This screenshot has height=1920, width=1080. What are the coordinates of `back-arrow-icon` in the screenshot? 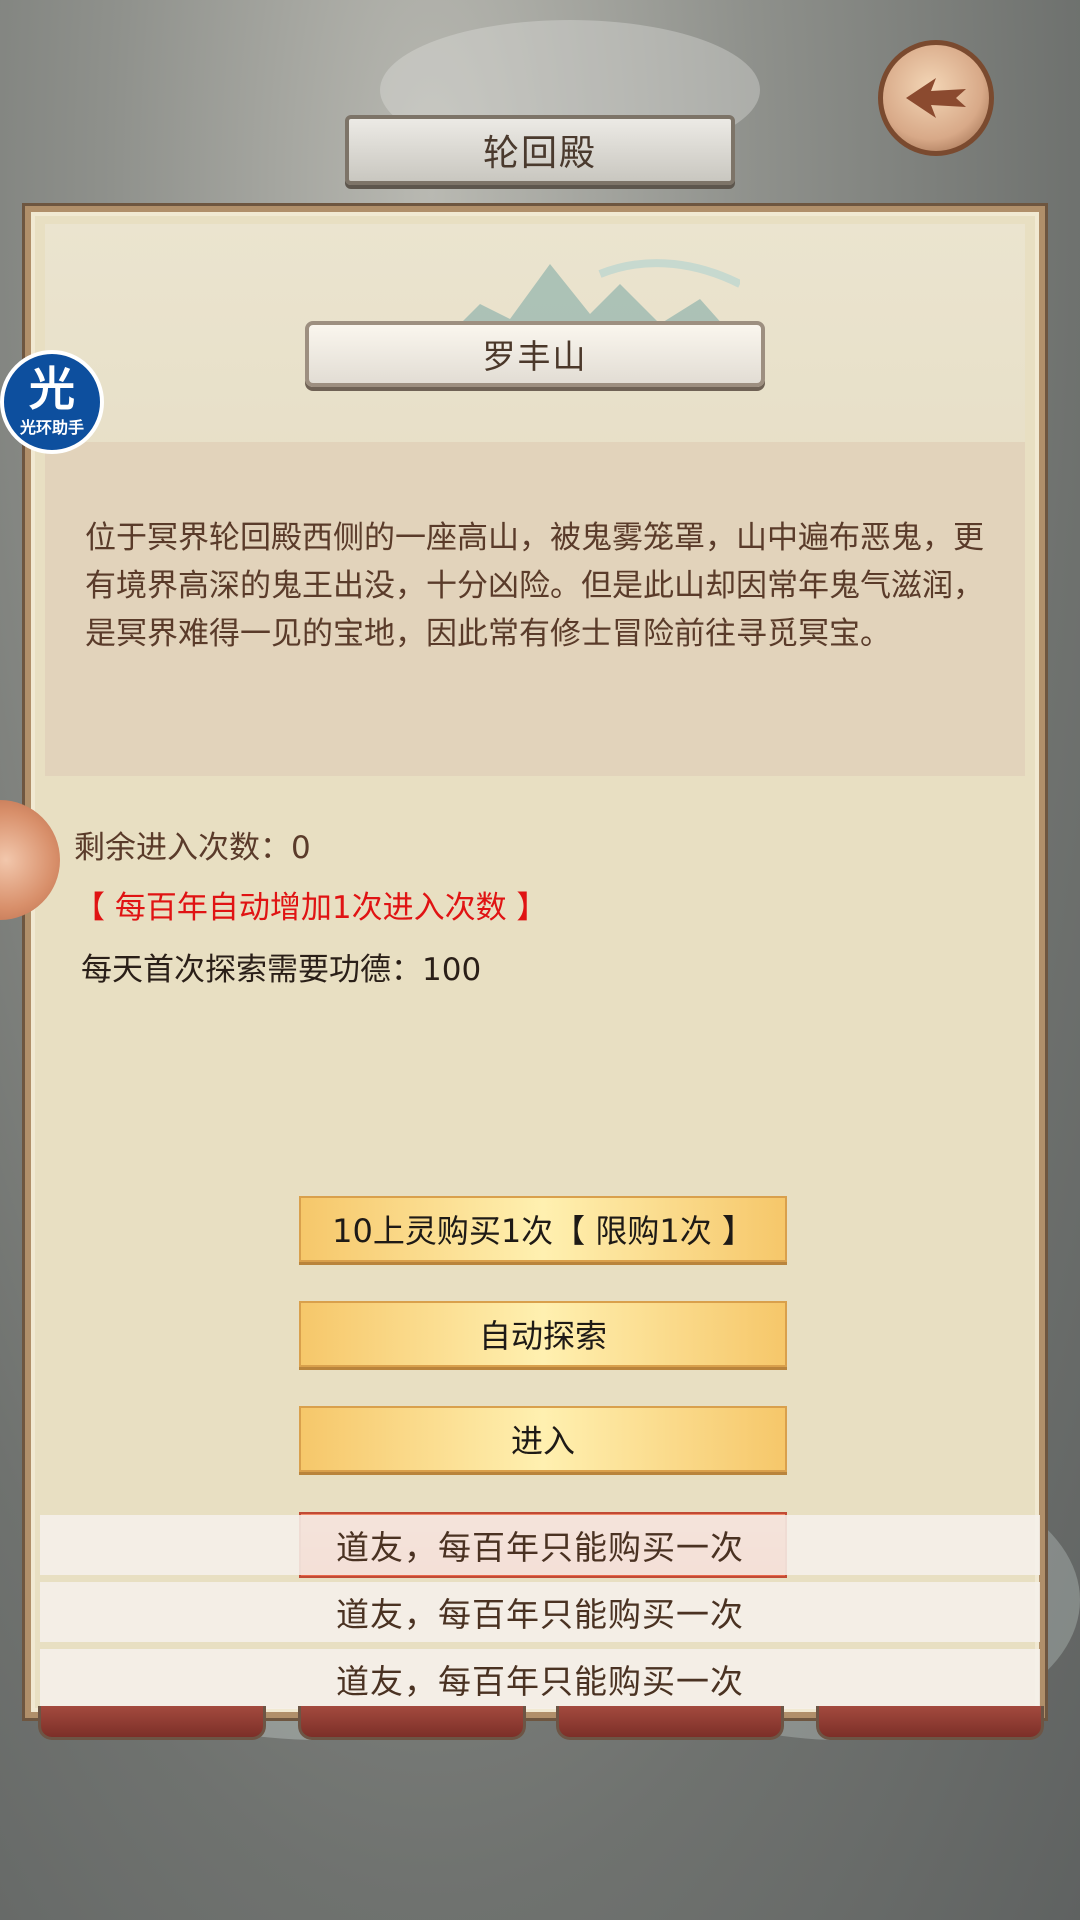 It's located at (936, 98).